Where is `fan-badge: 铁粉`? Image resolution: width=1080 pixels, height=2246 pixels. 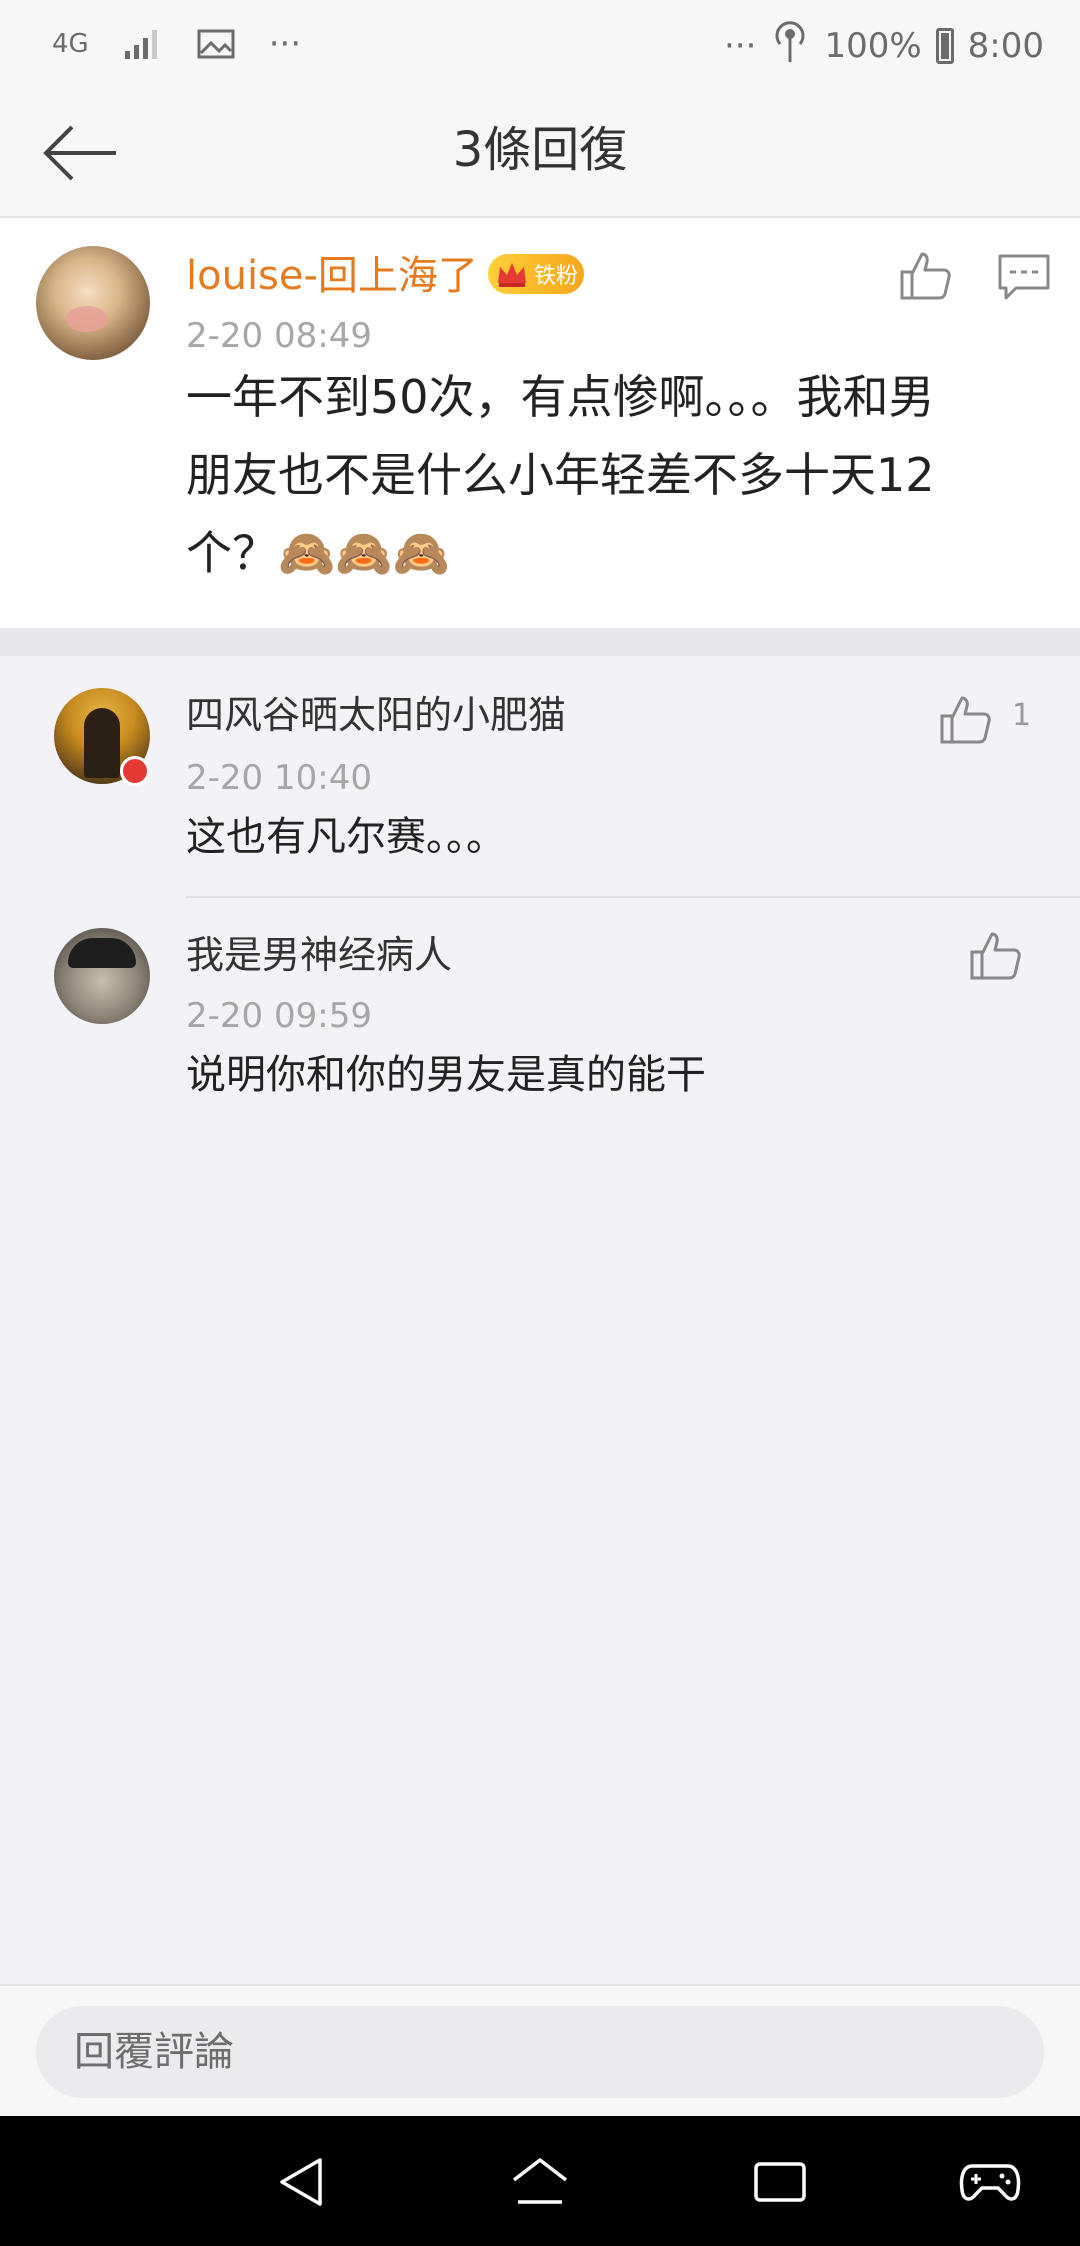 fan-badge: 铁粉 is located at coordinates (536, 274).